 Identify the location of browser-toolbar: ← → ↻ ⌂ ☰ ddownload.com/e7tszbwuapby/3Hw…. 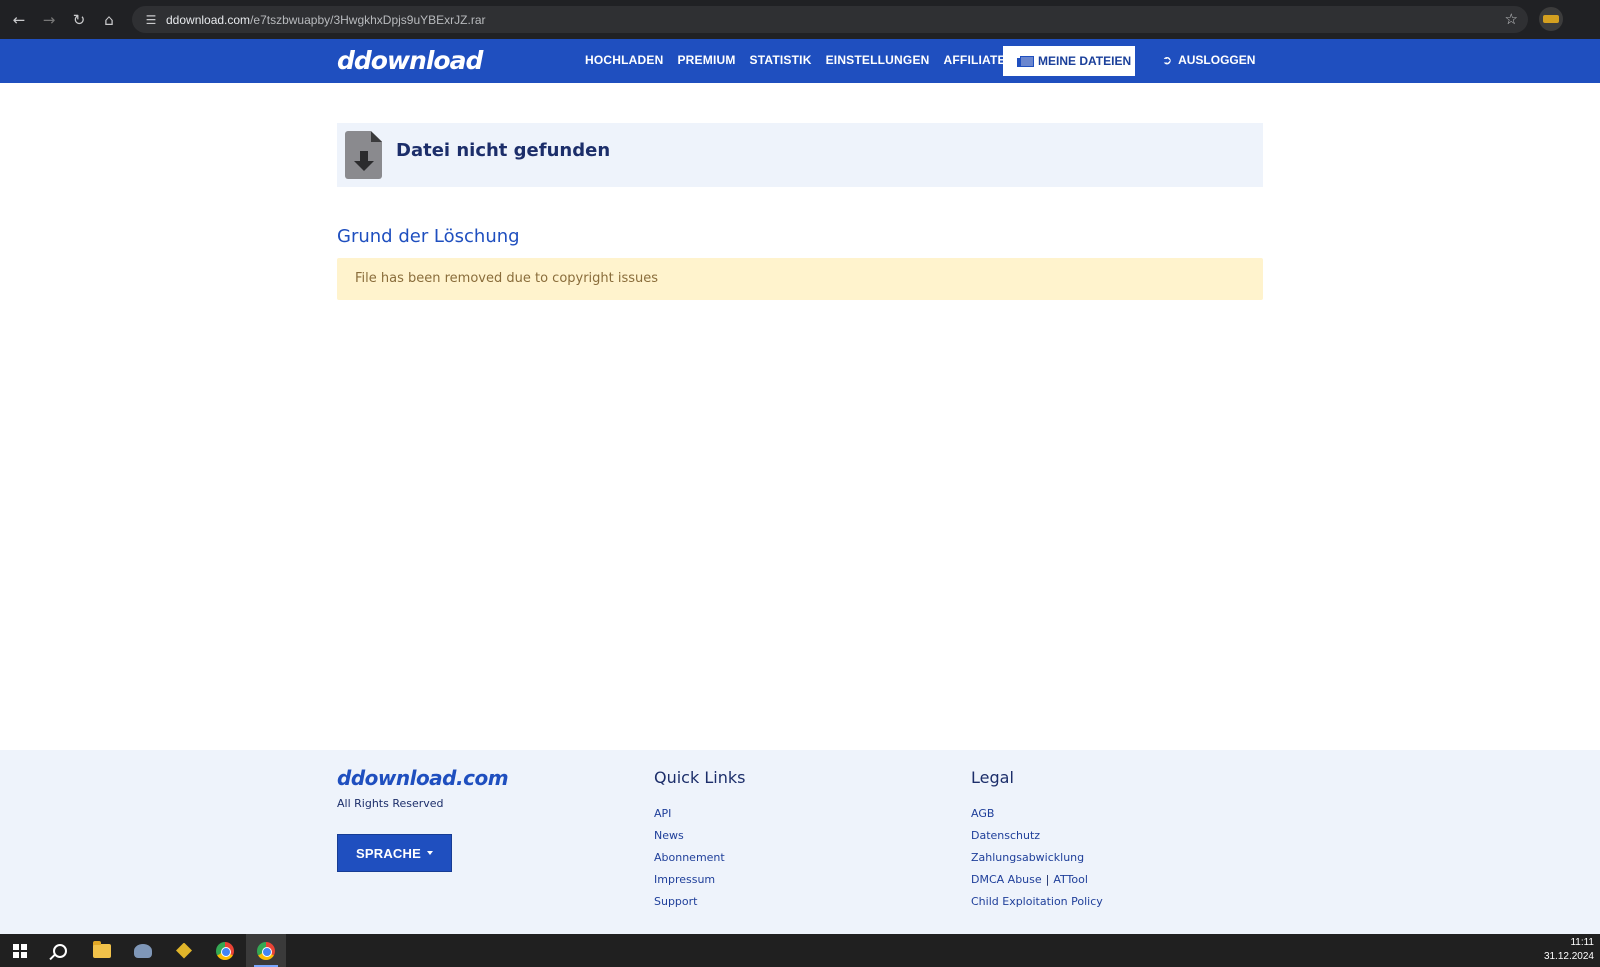
(800, 19).